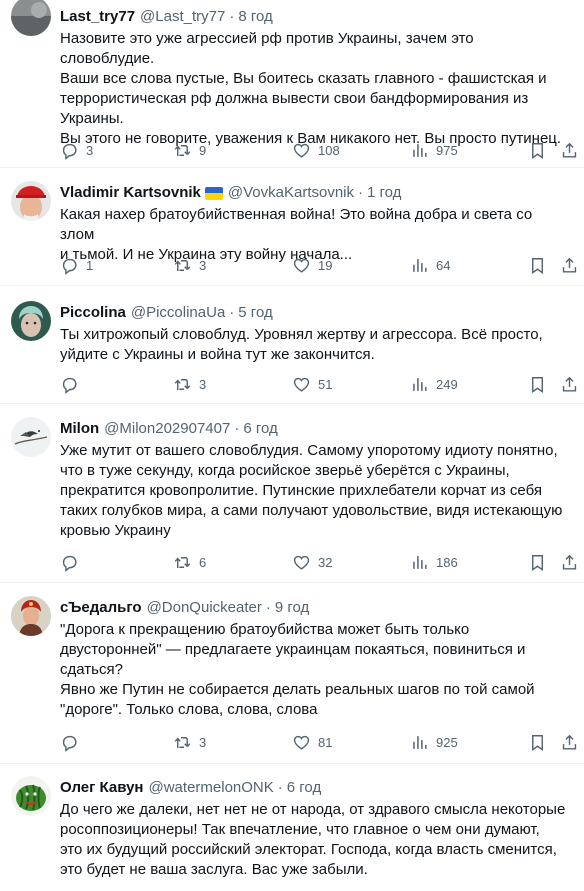 This screenshot has height=891, width=584. I want to click on like-count: 32, so click(325, 562).